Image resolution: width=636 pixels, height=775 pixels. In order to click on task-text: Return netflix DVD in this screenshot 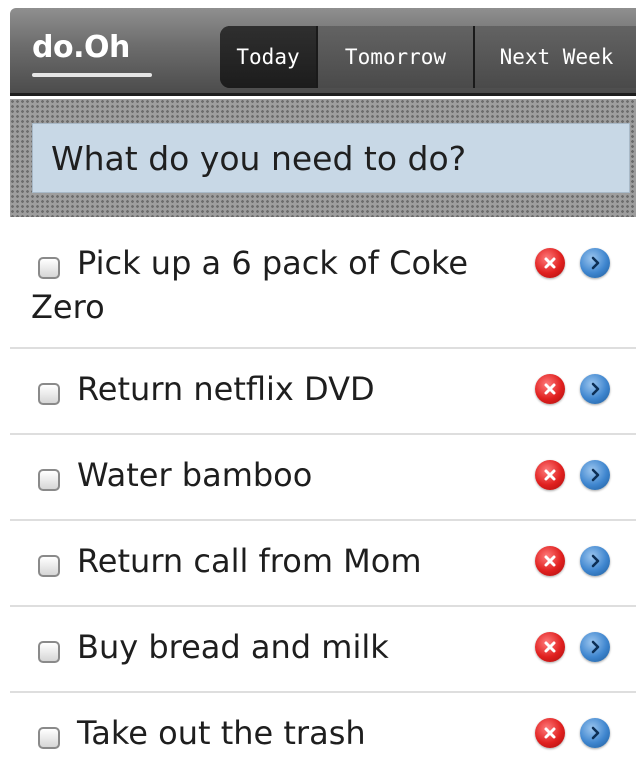, I will do `click(226, 389)`.